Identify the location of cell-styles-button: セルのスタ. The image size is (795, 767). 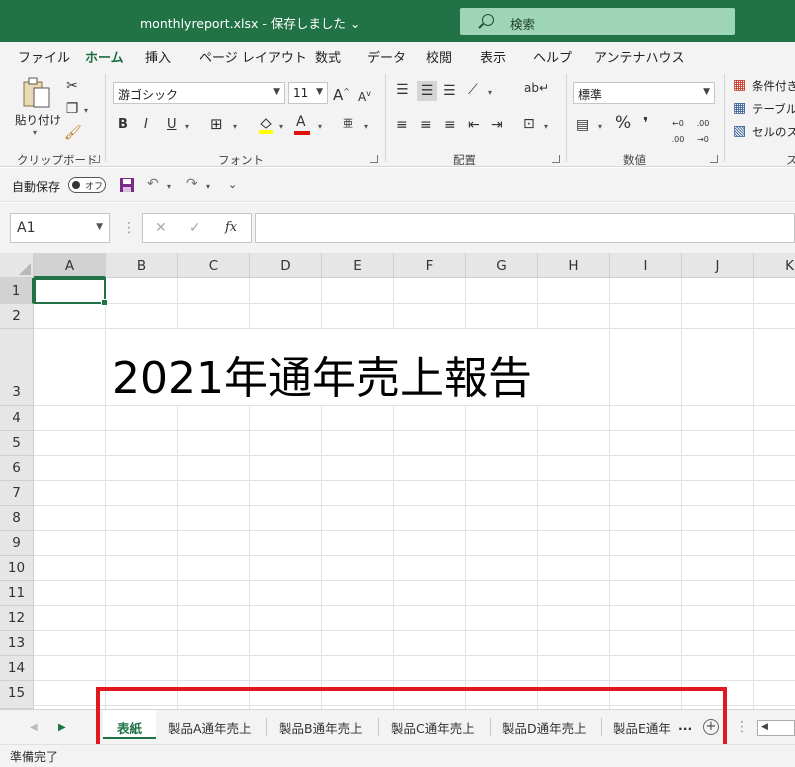
(773, 132).